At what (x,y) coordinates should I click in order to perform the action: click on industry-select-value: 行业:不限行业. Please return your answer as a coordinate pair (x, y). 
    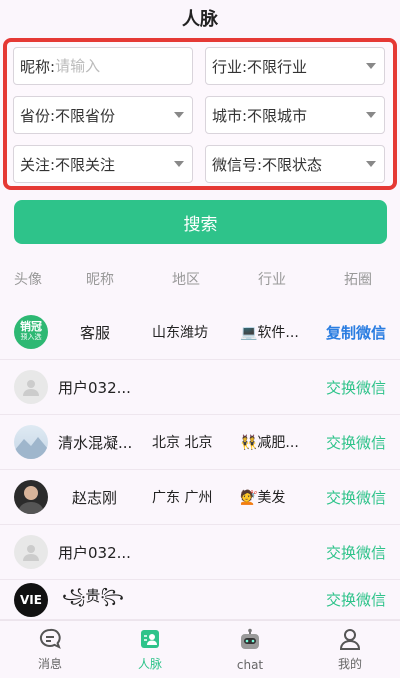
    Looking at the image, I should click on (260, 66).